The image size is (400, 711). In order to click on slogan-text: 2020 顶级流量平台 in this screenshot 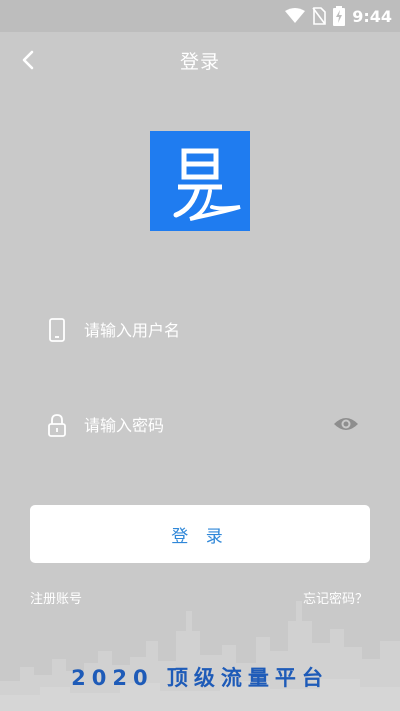, I will do `click(200, 678)`.